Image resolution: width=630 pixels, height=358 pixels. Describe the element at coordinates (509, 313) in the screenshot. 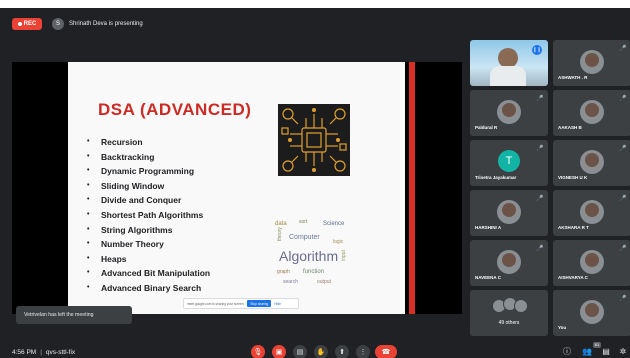

I see `participant-tile: 49 others` at that location.